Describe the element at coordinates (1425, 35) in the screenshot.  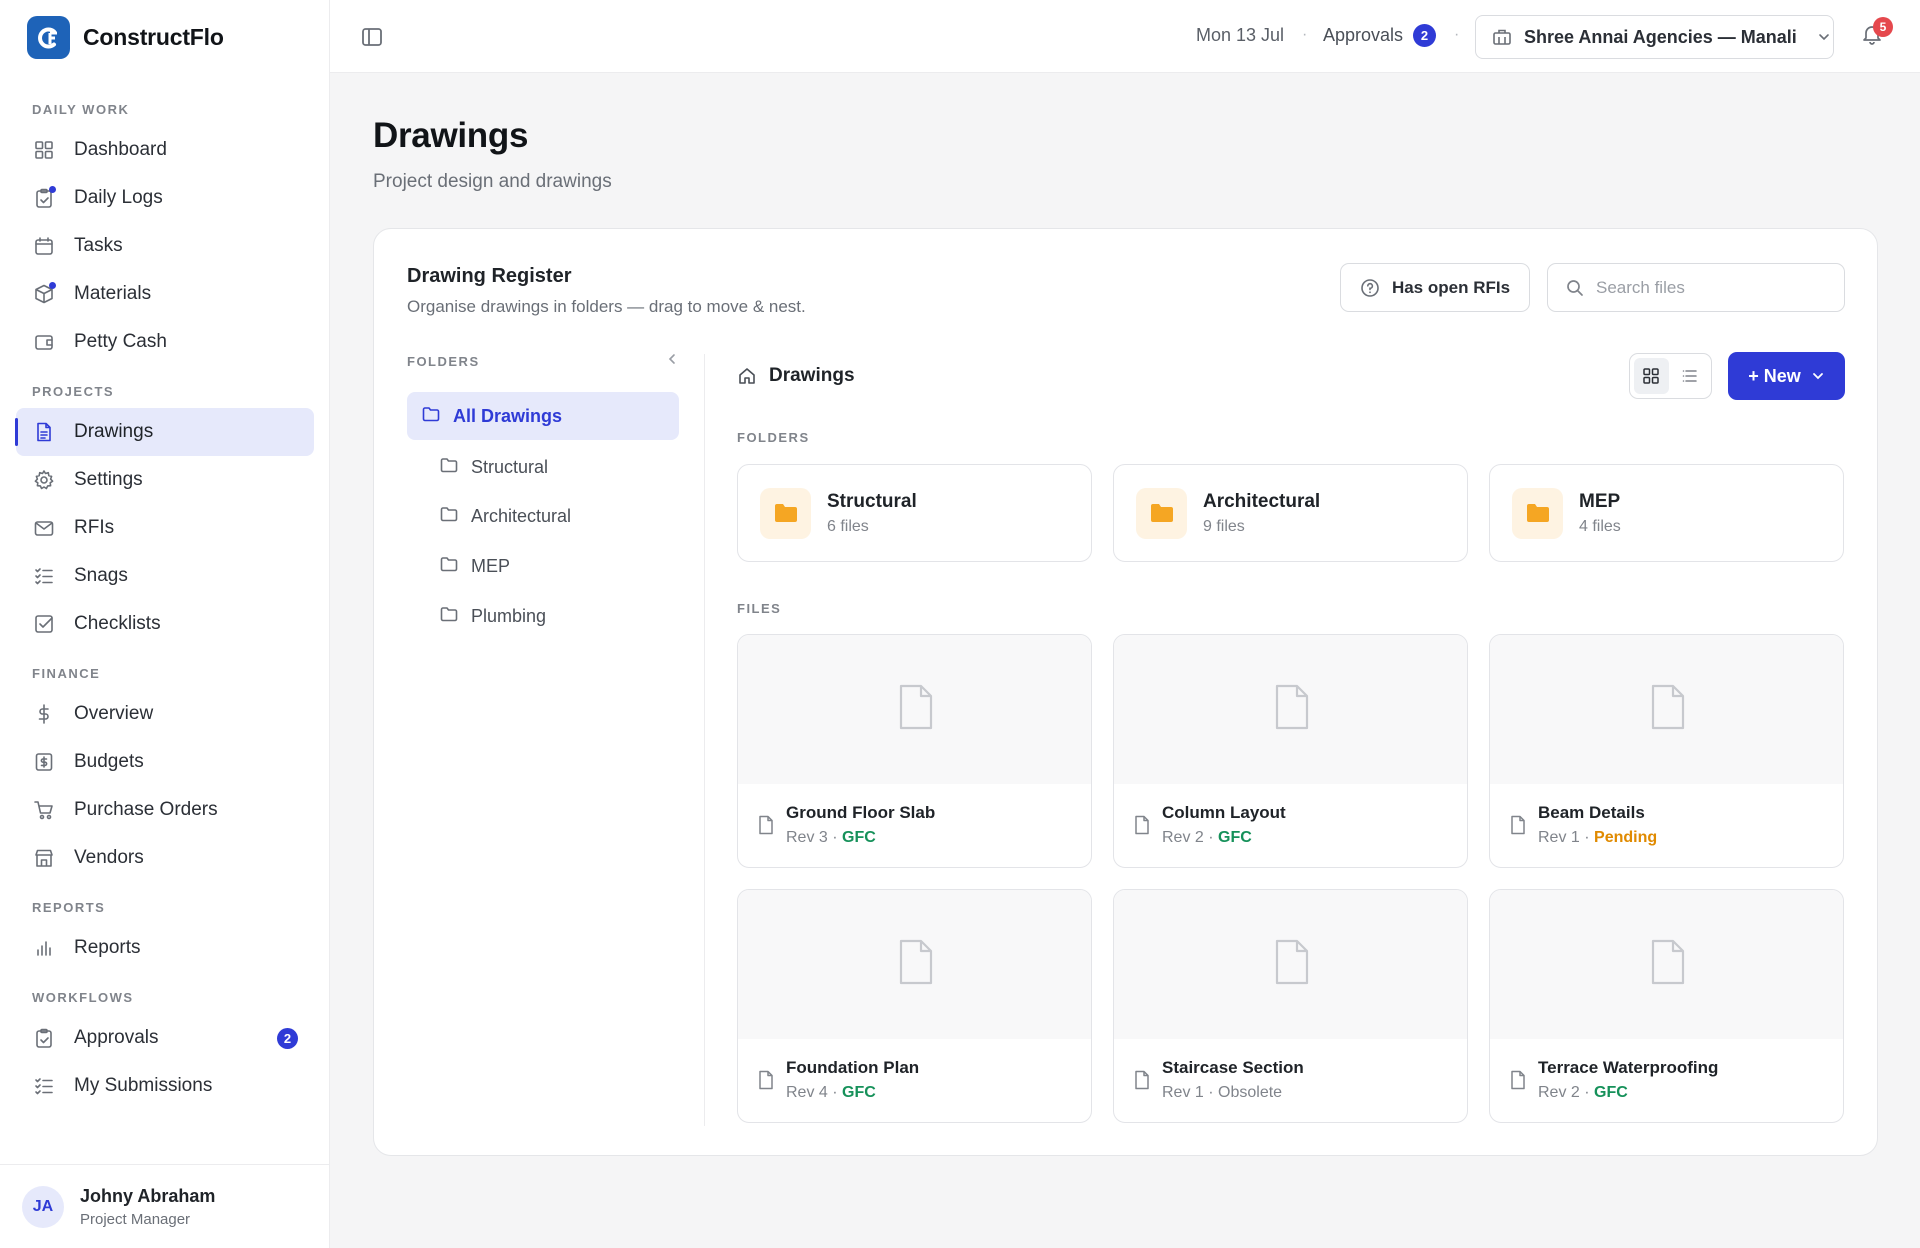
I see `approvals-count-badge: 2` at that location.